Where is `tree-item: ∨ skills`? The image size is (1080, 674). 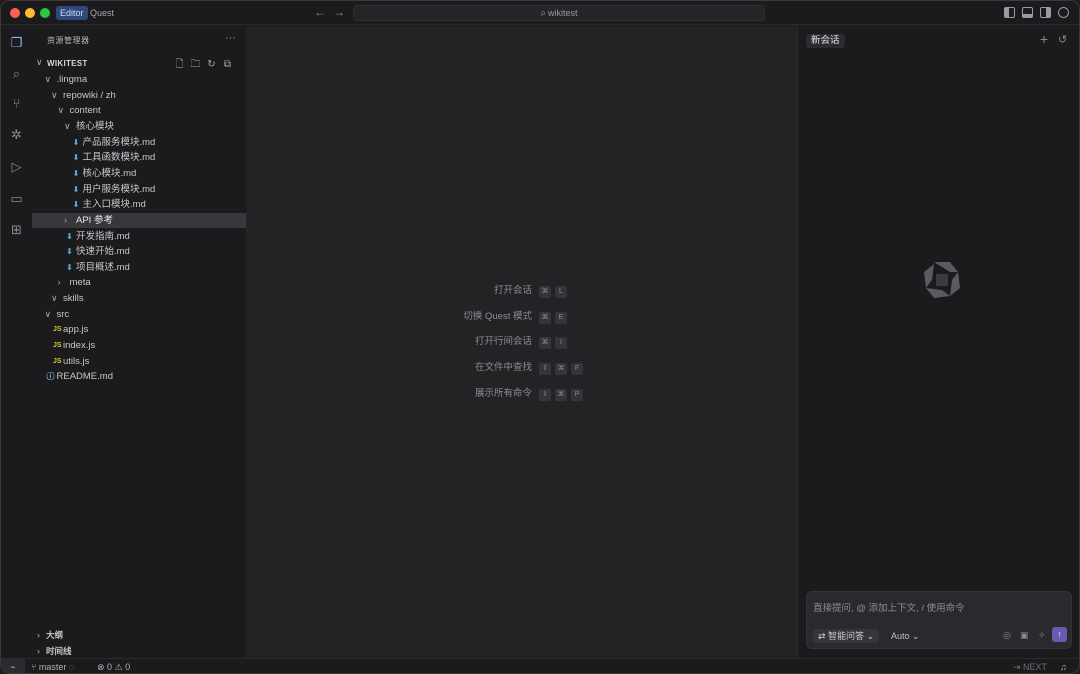
tree-item: ∨ skills is located at coordinates (139, 298).